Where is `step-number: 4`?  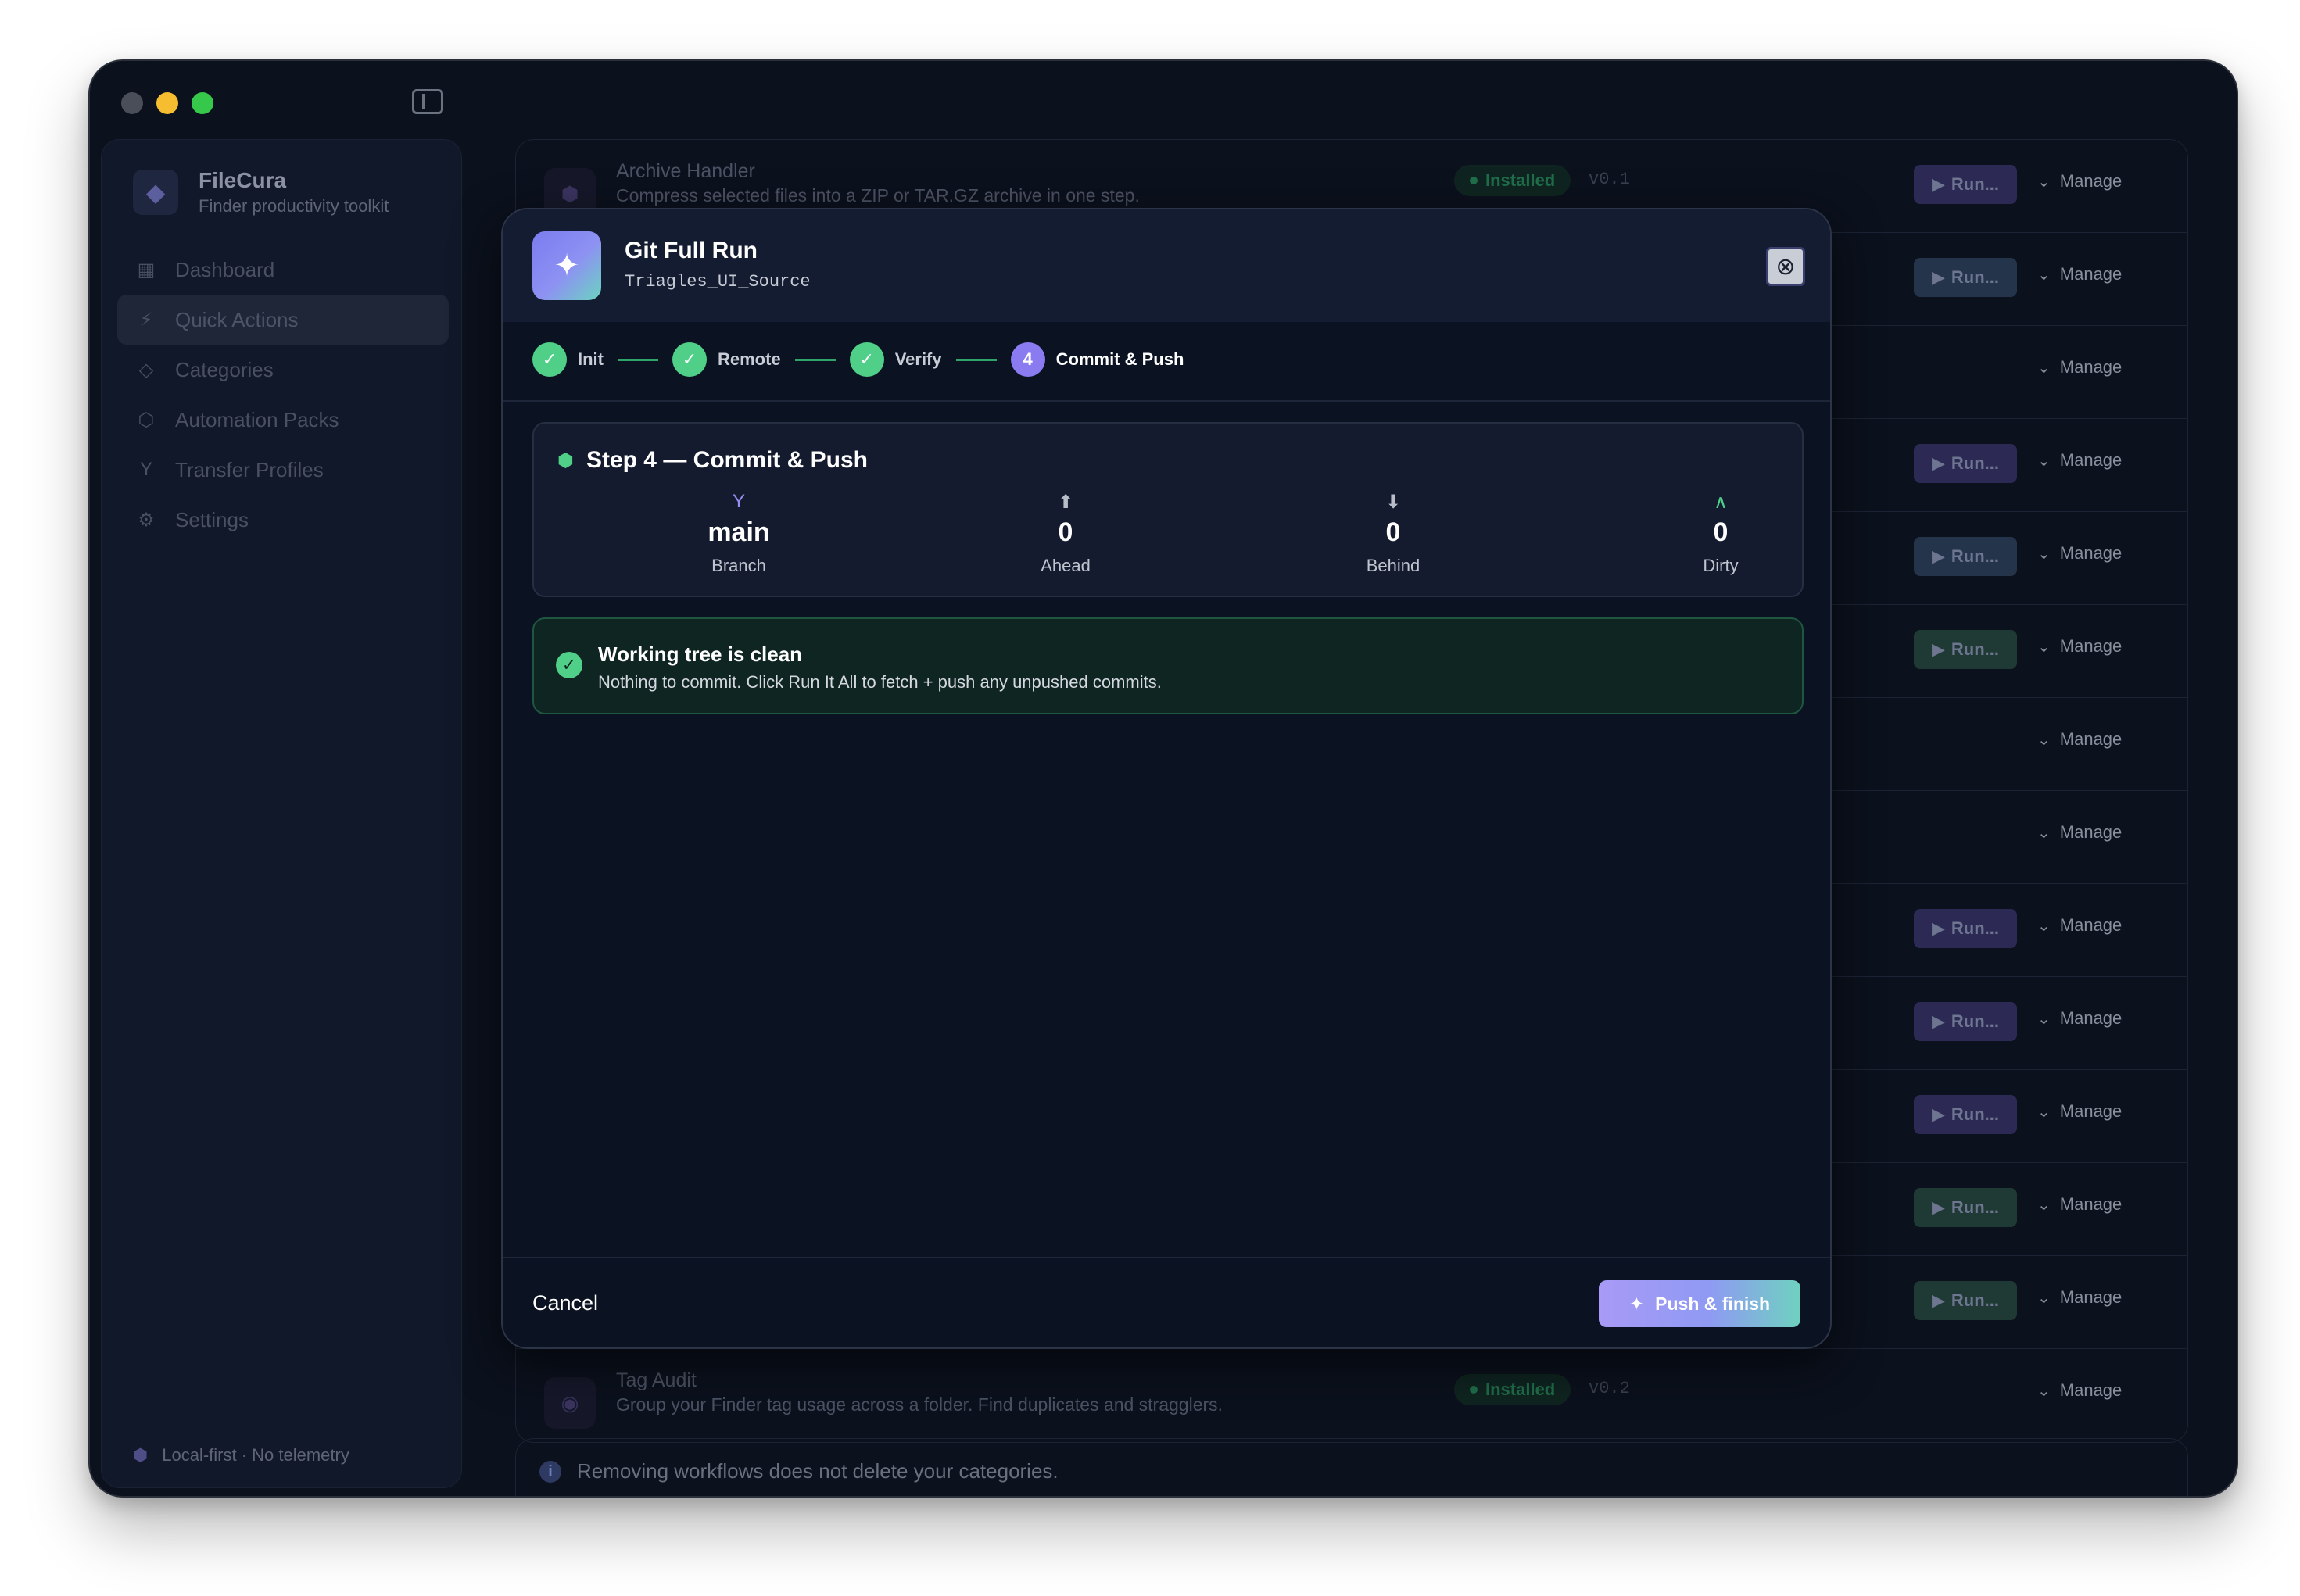 step-number: 4 is located at coordinates (1027, 359).